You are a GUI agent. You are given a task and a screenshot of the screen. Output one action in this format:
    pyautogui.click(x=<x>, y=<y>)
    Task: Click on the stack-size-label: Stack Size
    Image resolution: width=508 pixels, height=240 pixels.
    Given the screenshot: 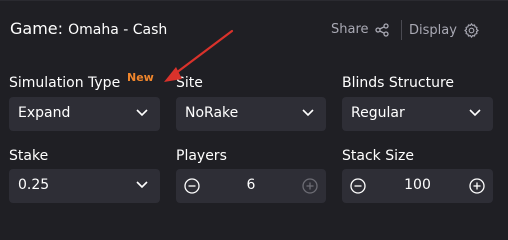 What is the action you would take?
    pyautogui.click(x=378, y=156)
    